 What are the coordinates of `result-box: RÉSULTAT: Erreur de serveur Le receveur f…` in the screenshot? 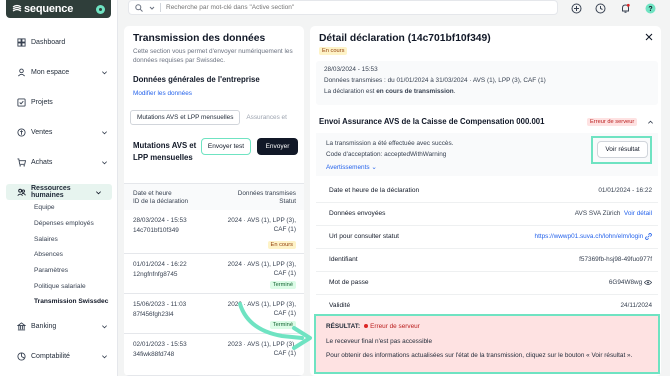 It's located at (487, 344).